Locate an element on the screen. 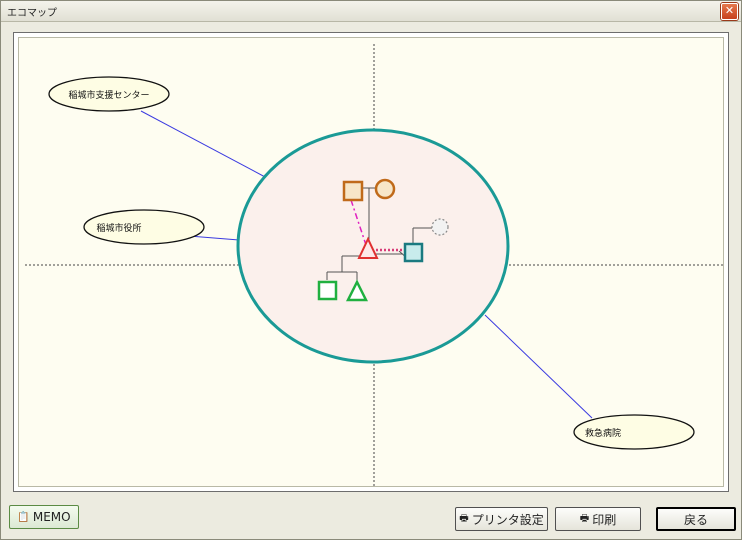  print-label: 印刷 is located at coordinates (604, 519).